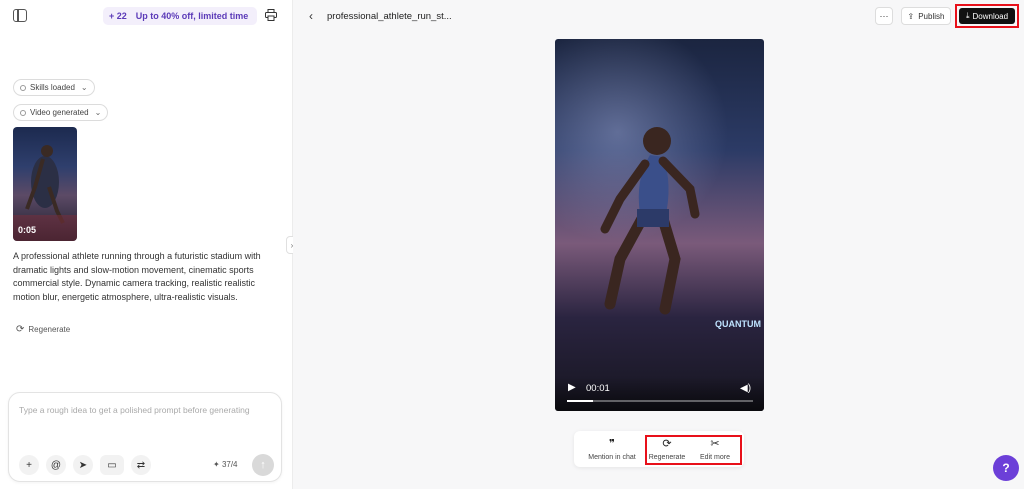  I want to click on arrow-up-icon: ↑, so click(263, 465).